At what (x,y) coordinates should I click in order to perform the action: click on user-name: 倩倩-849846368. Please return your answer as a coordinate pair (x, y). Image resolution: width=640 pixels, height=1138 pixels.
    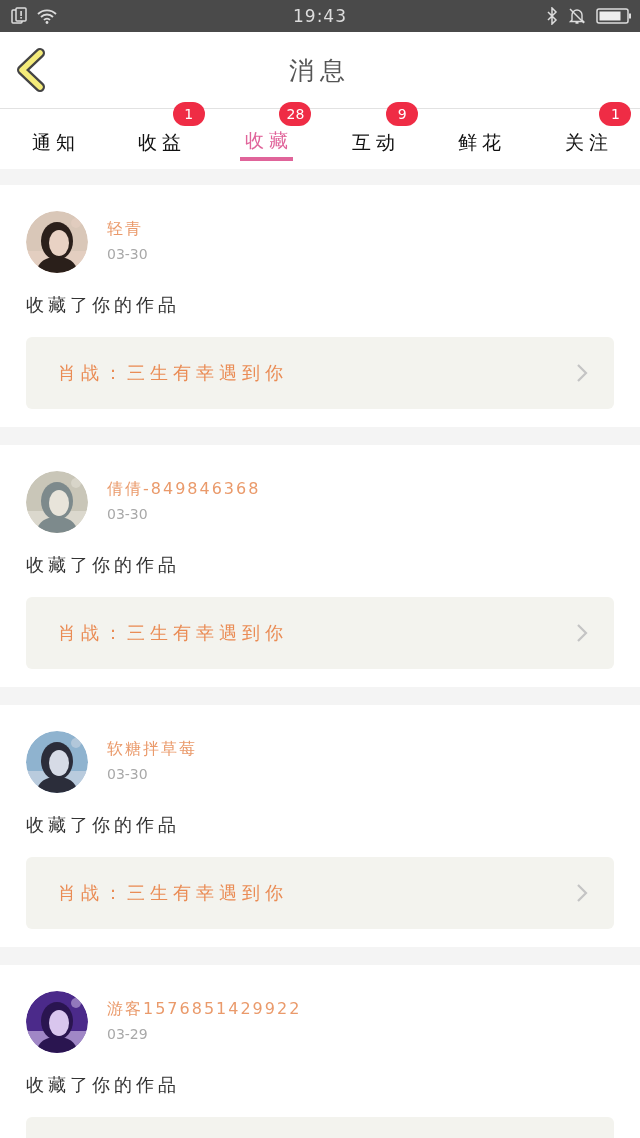
    Looking at the image, I should click on (184, 489).